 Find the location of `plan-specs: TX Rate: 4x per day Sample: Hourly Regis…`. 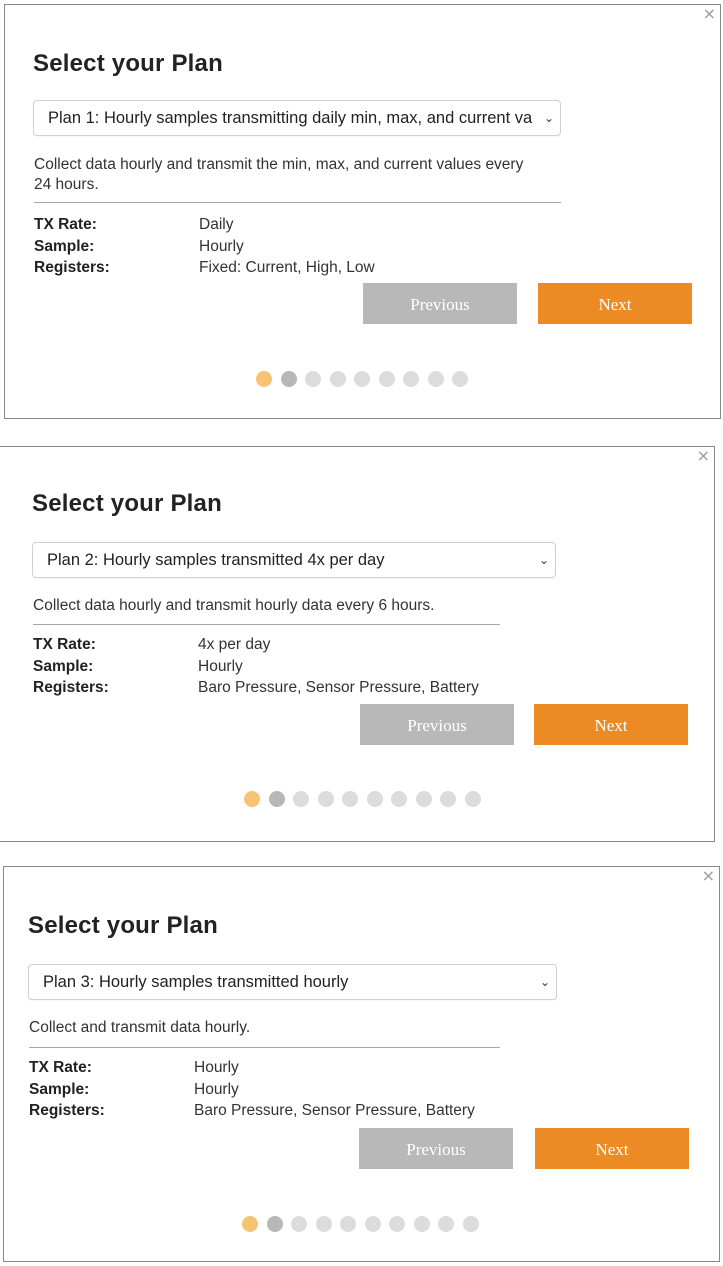

plan-specs: TX Rate: 4x per day Sample: Hourly Regis… is located at coordinates (256, 666).